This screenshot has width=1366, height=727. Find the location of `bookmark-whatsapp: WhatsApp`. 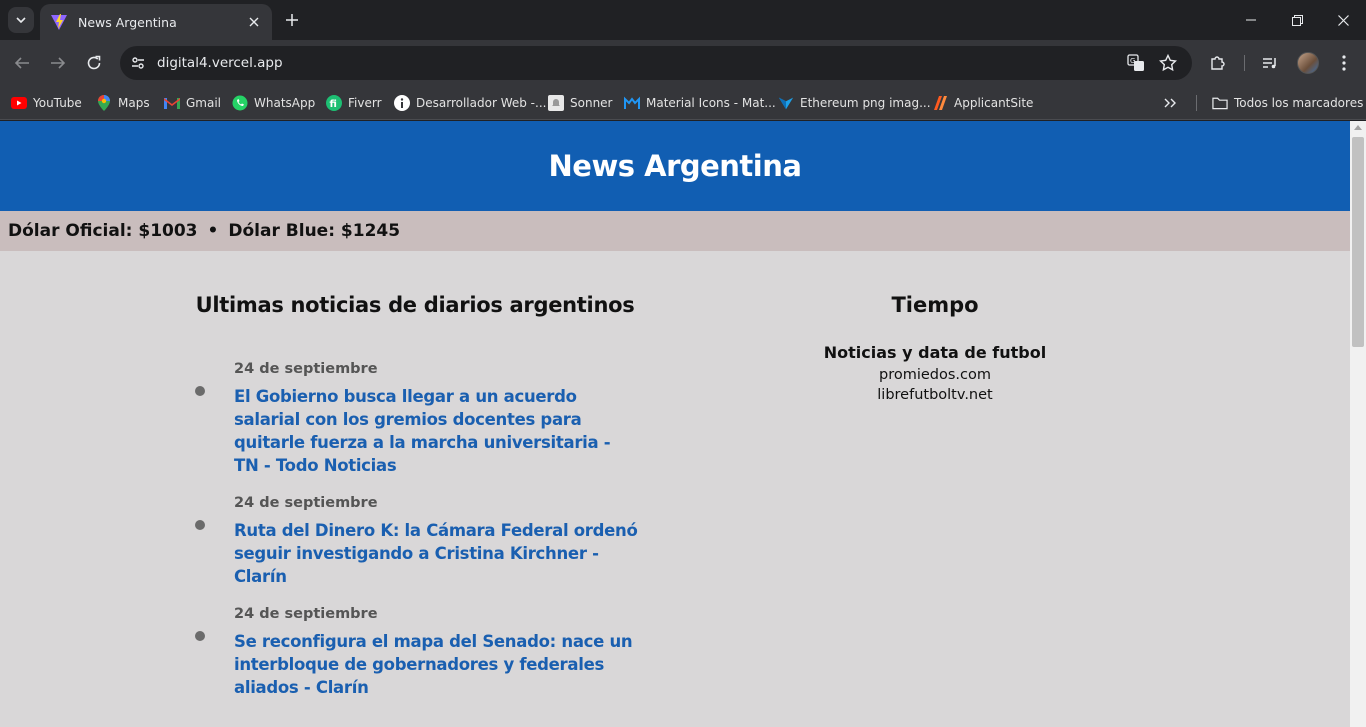

bookmark-whatsapp: WhatsApp is located at coordinates (273, 103).